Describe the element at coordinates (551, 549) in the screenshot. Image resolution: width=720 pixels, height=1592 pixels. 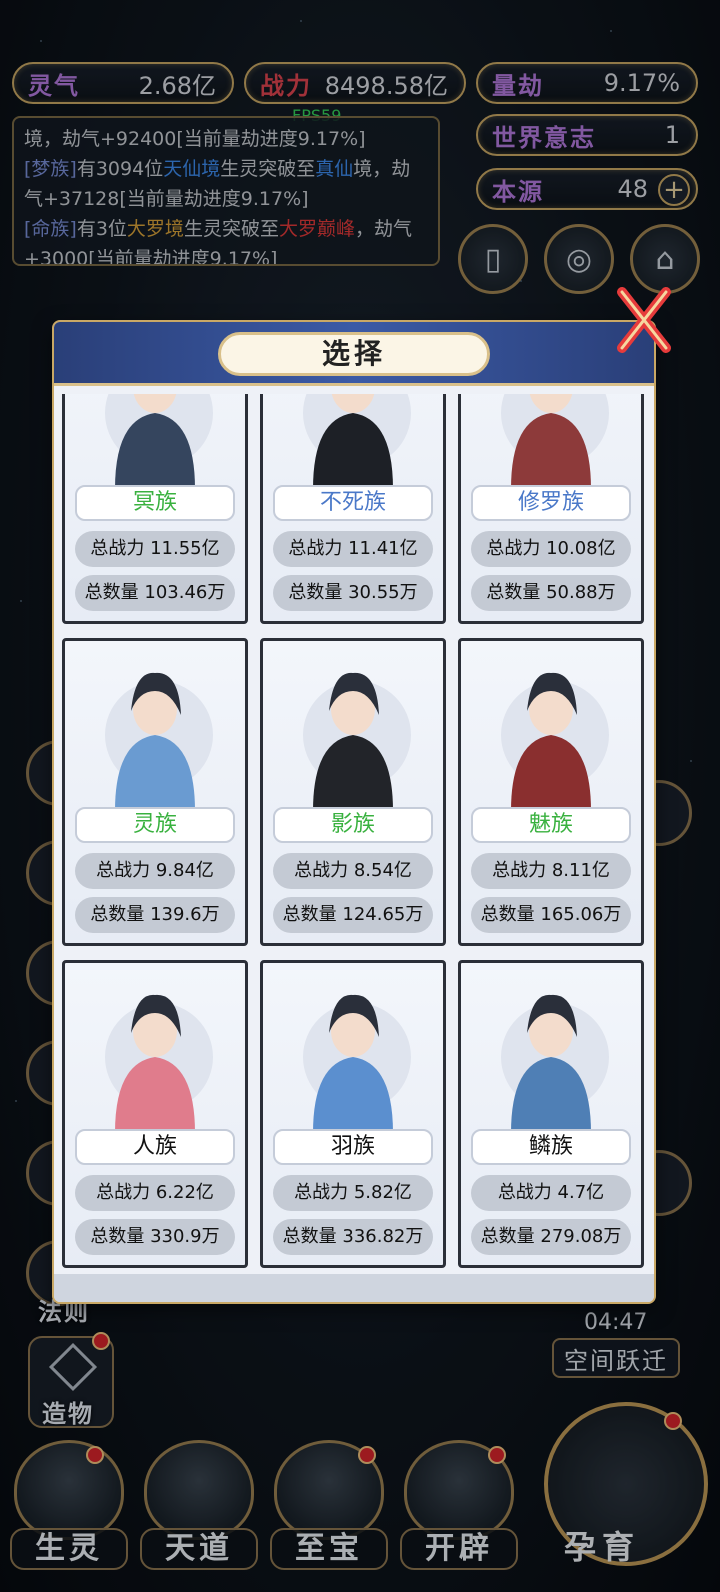
I see `race-total-power: 总战力 10.08亿` at that location.